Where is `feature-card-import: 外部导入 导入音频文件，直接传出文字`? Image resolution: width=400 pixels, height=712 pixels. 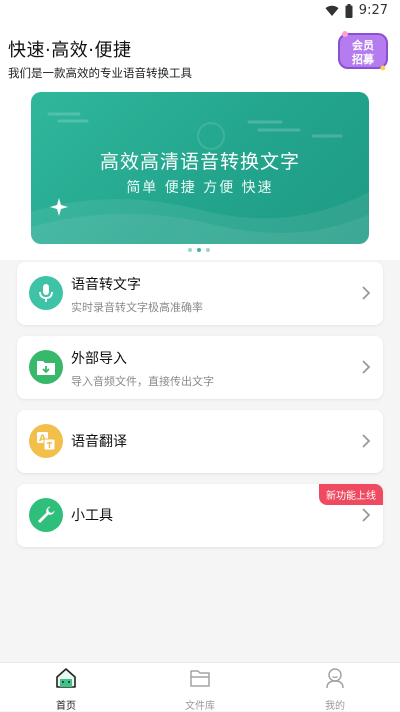
feature-card-import: 外部导入 导入音频文件，直接传出文字 is located at coordinates (200, 367).